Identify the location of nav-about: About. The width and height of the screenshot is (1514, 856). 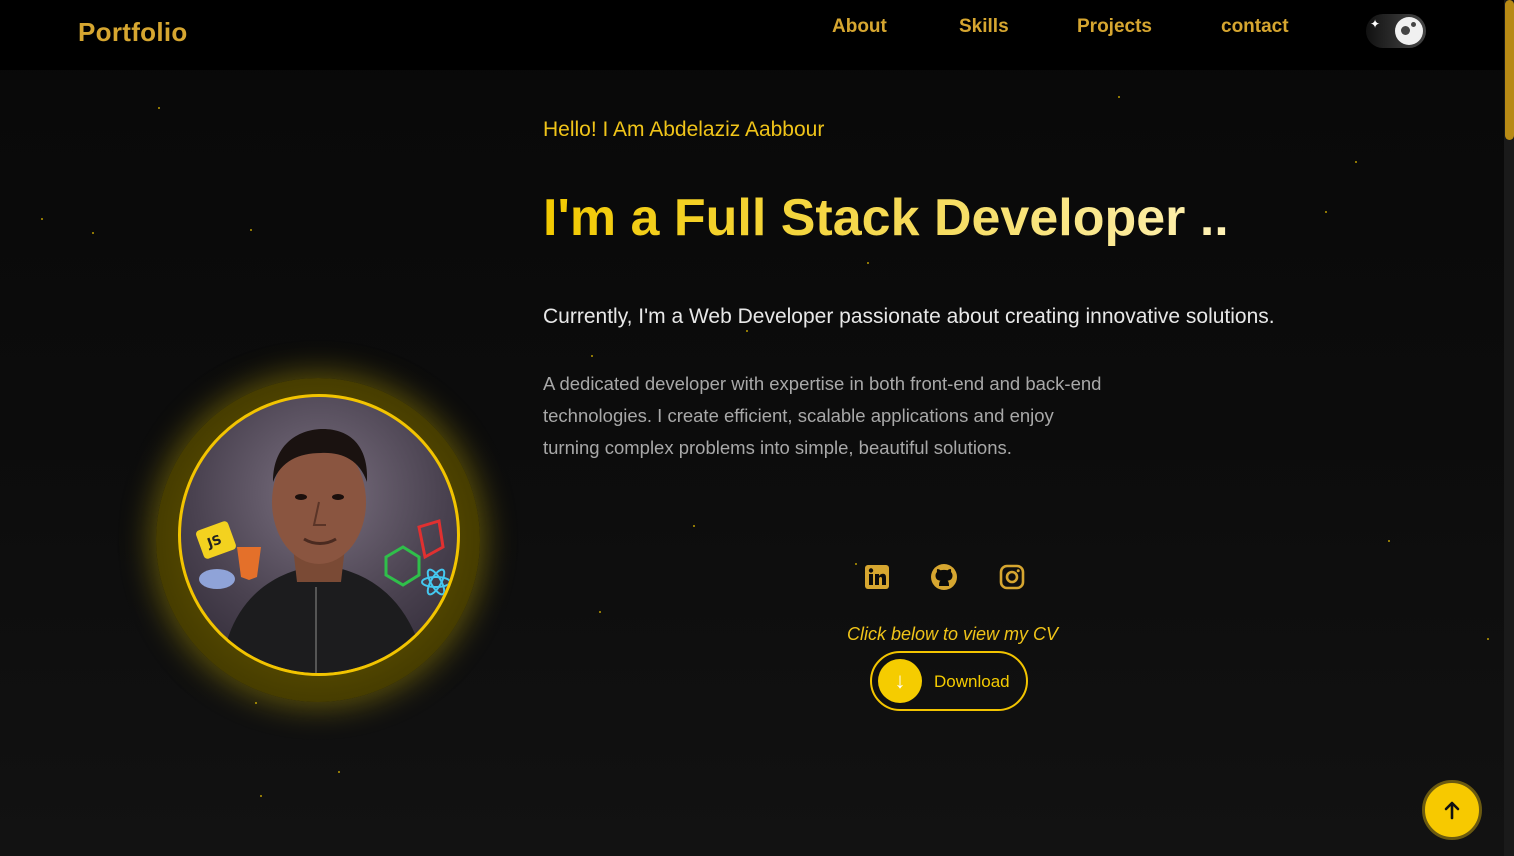
(859, 27).